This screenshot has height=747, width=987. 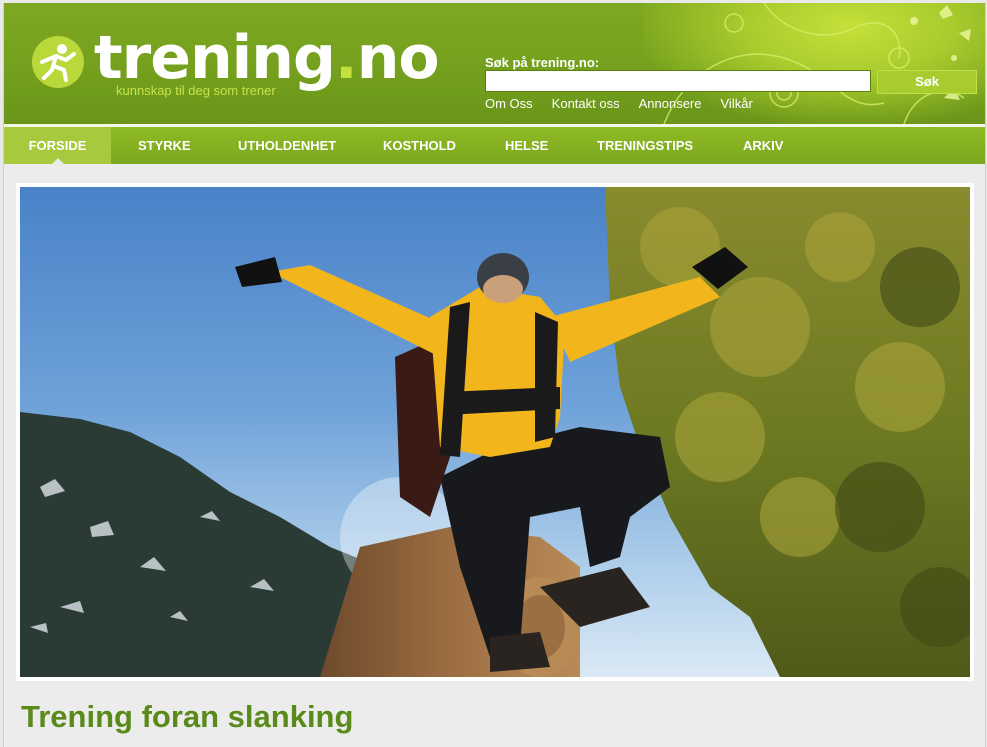 I want to click on active-caret-icon, so click(x=57, y=161).